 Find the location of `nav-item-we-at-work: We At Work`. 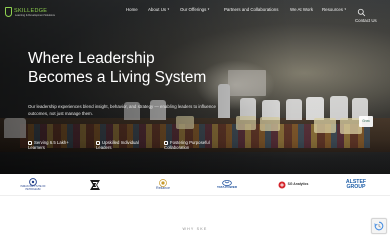

nav-item-we-at-work: We At Work is located at coordinates (301, 9).